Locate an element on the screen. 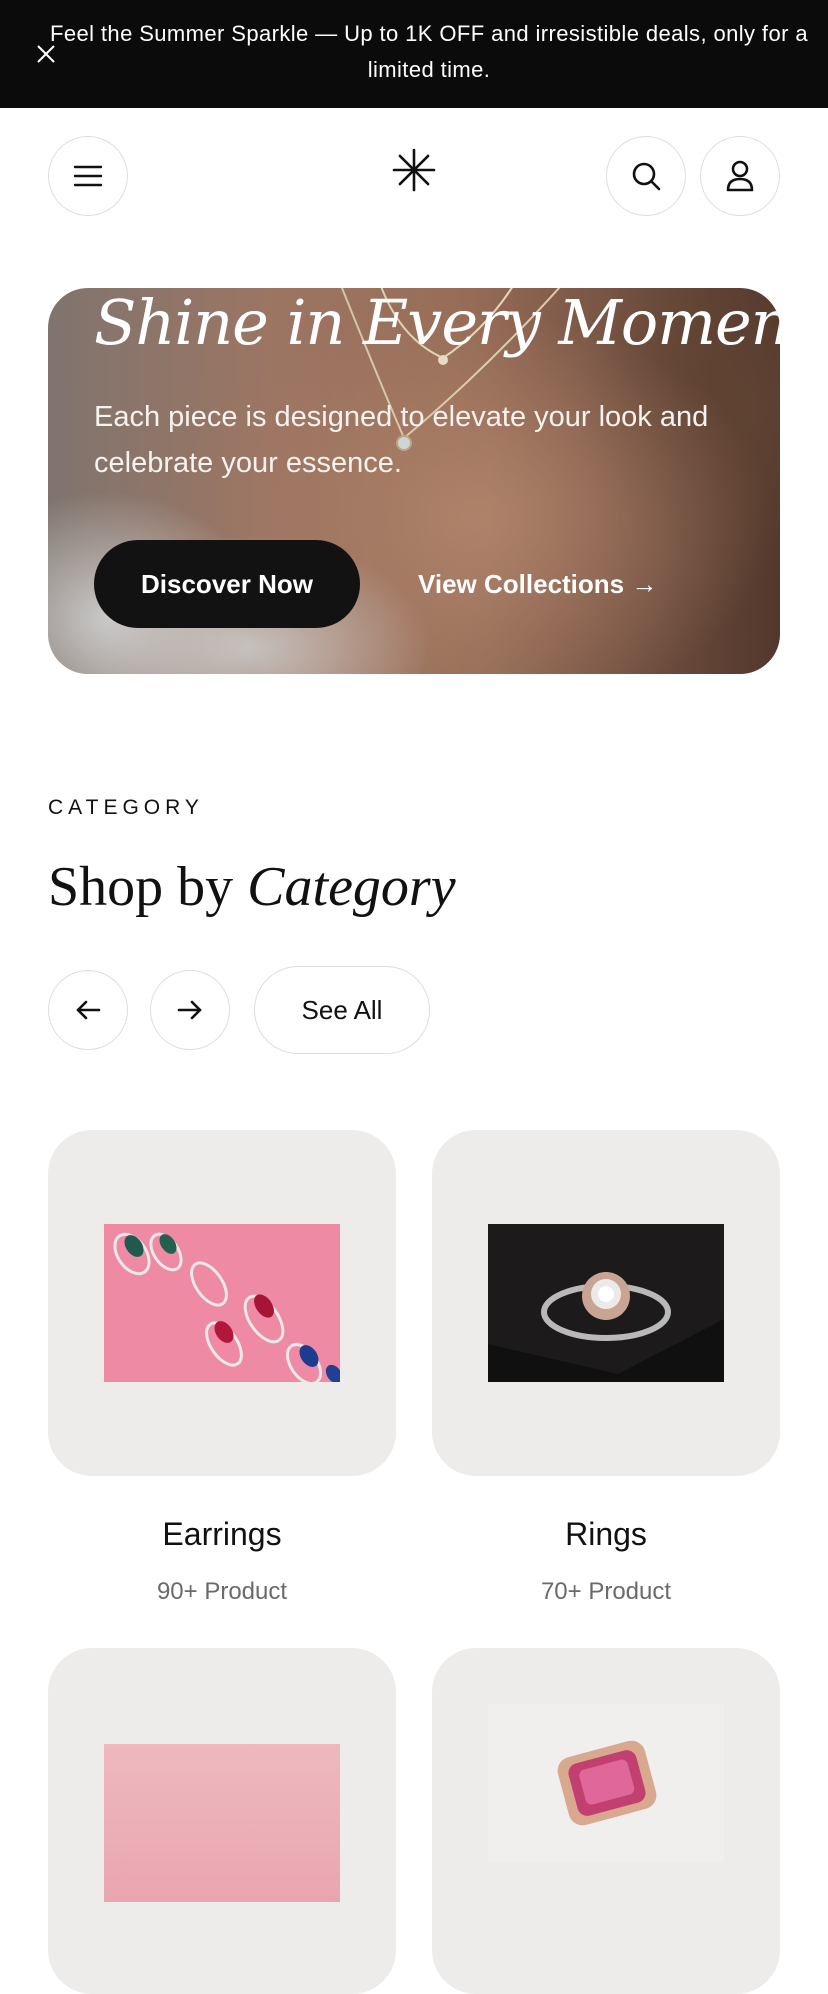  search-icon is located at coordinates (646, 176).